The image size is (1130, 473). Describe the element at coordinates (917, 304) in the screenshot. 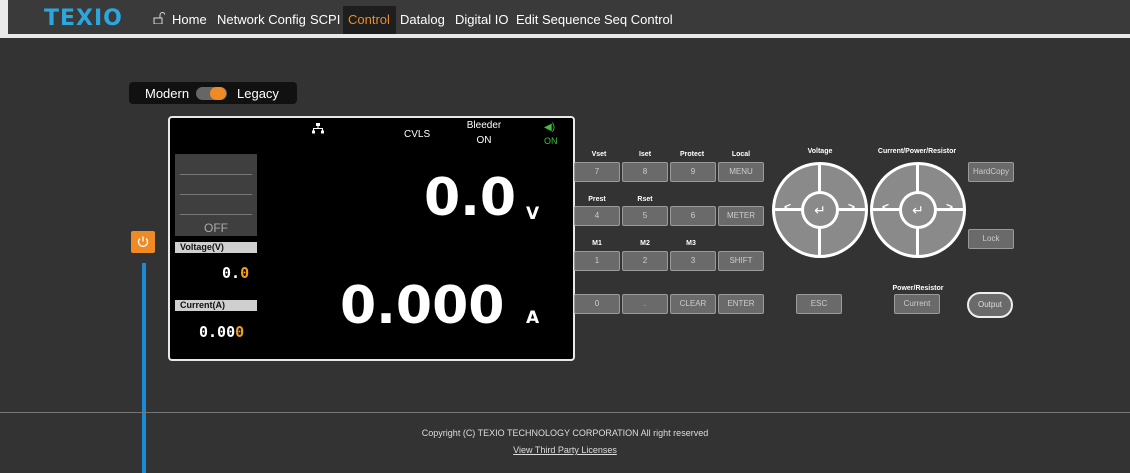

I see `current-button: Current` at that location.